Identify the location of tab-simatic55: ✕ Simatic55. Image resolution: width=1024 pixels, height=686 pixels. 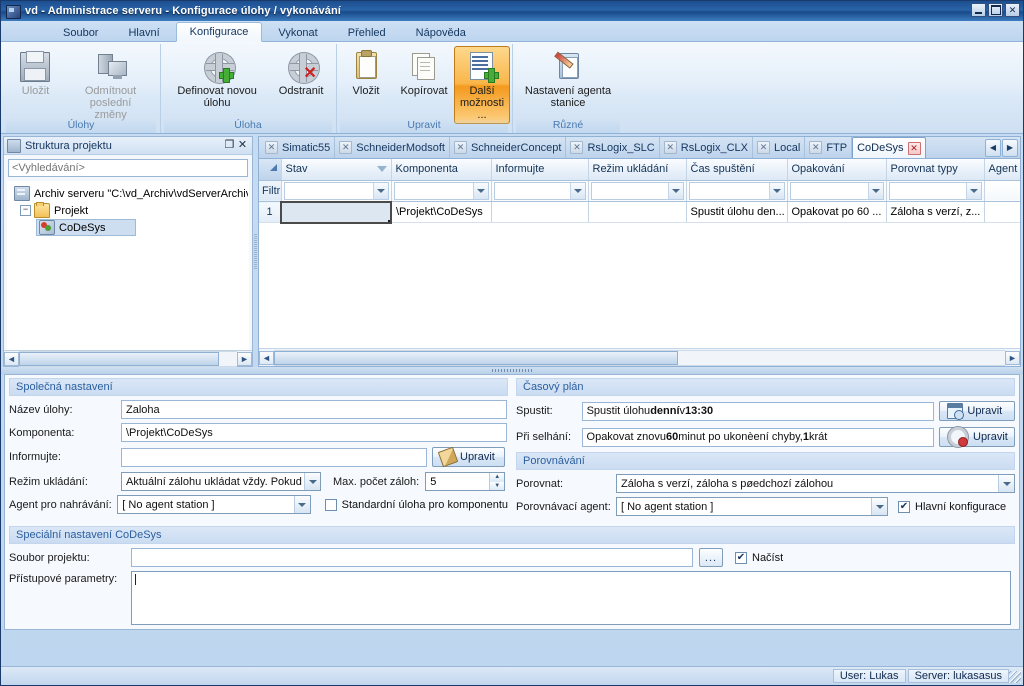
(298, 147).